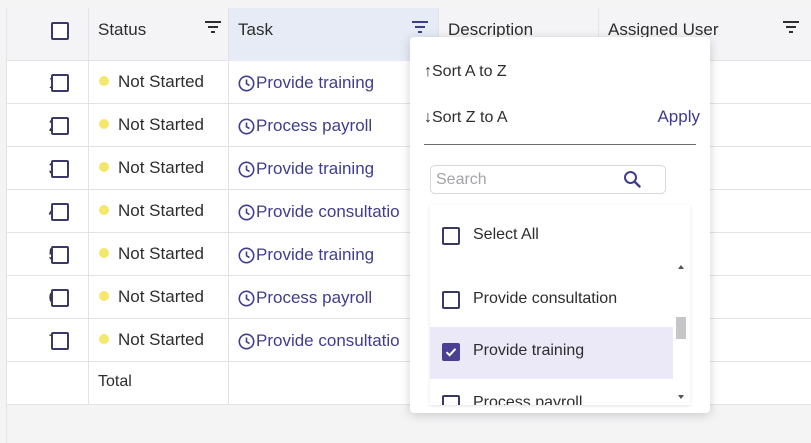  What do you see at coordinates (681, 397) in the screenshot?
I see `scroll-down-icon` at bounding box center [681, 397].